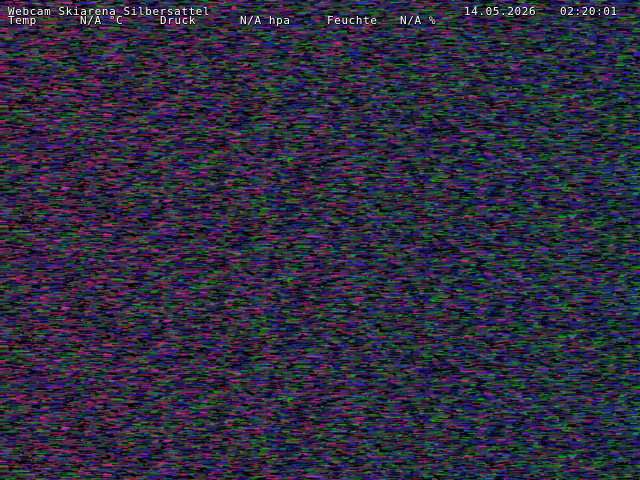 The width and height of the screenshot is (640, 480). Describe the element at coordinates (500, 11) in the screenshot. I see `webcam-date: 14.05.2026` at that location.